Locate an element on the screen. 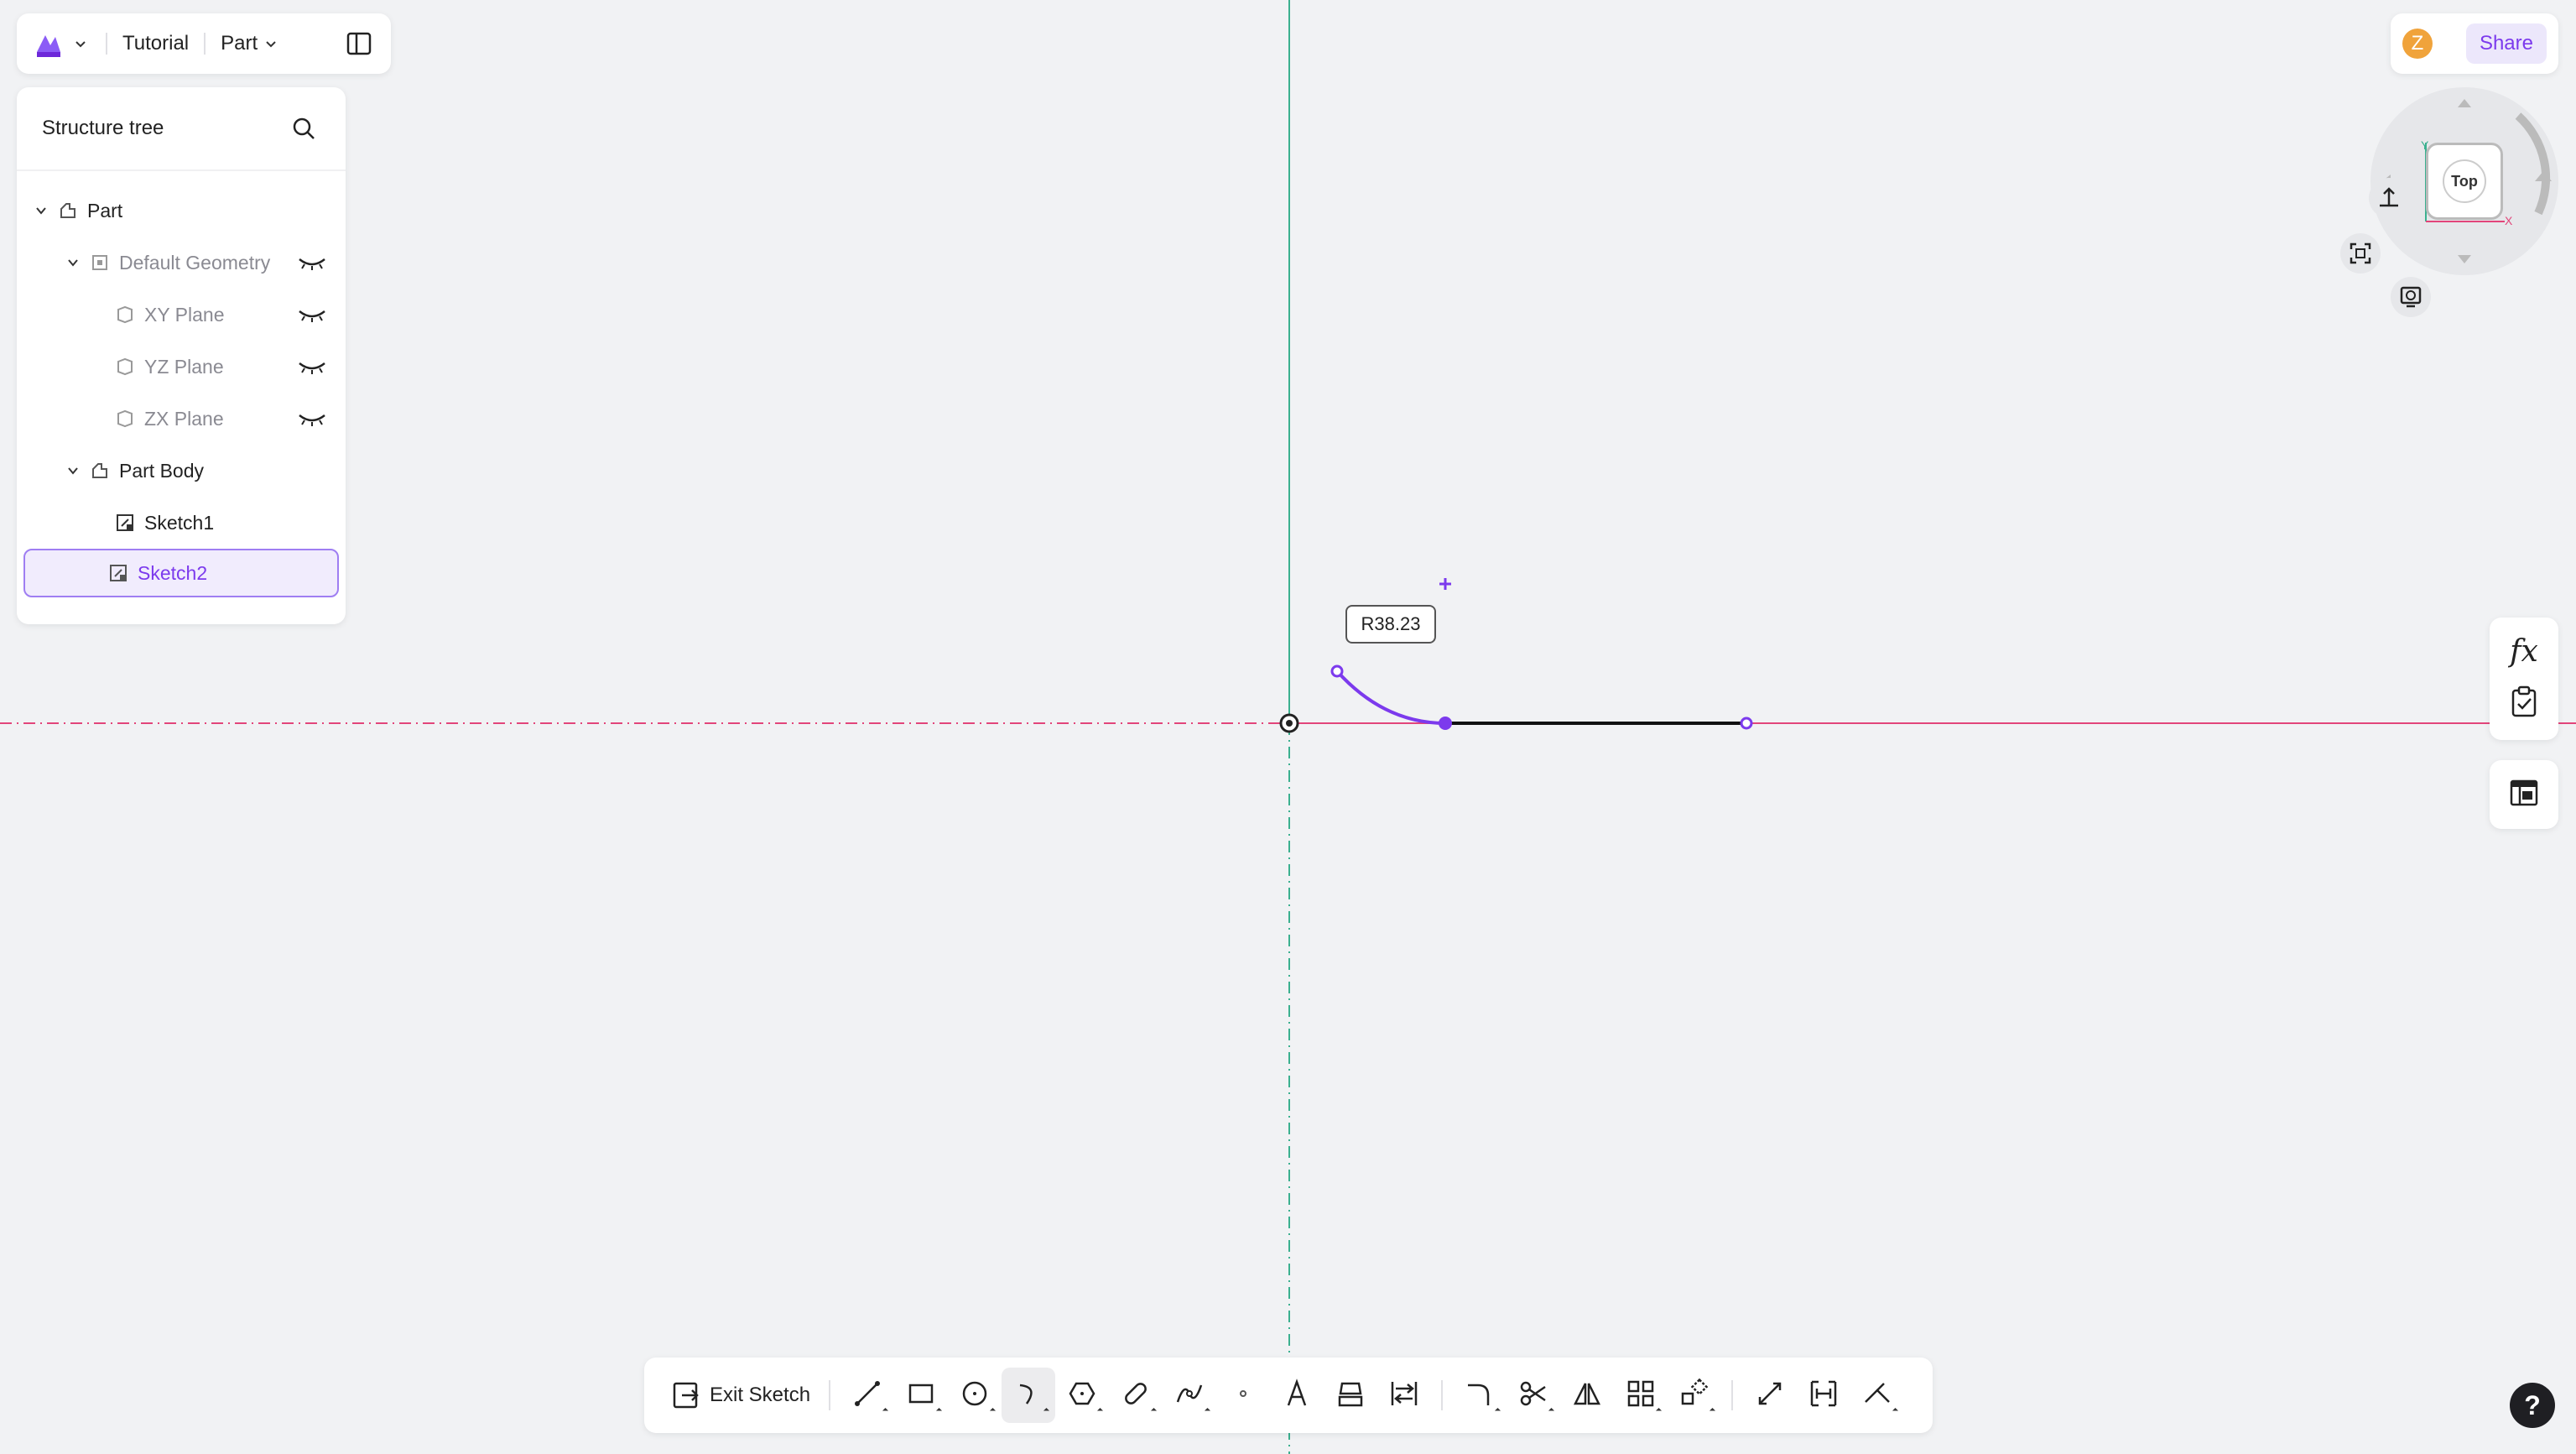 This screenshot has height=1454, width=2576. tree-item-label: ZX Plane is located at coordinates (184, 418).